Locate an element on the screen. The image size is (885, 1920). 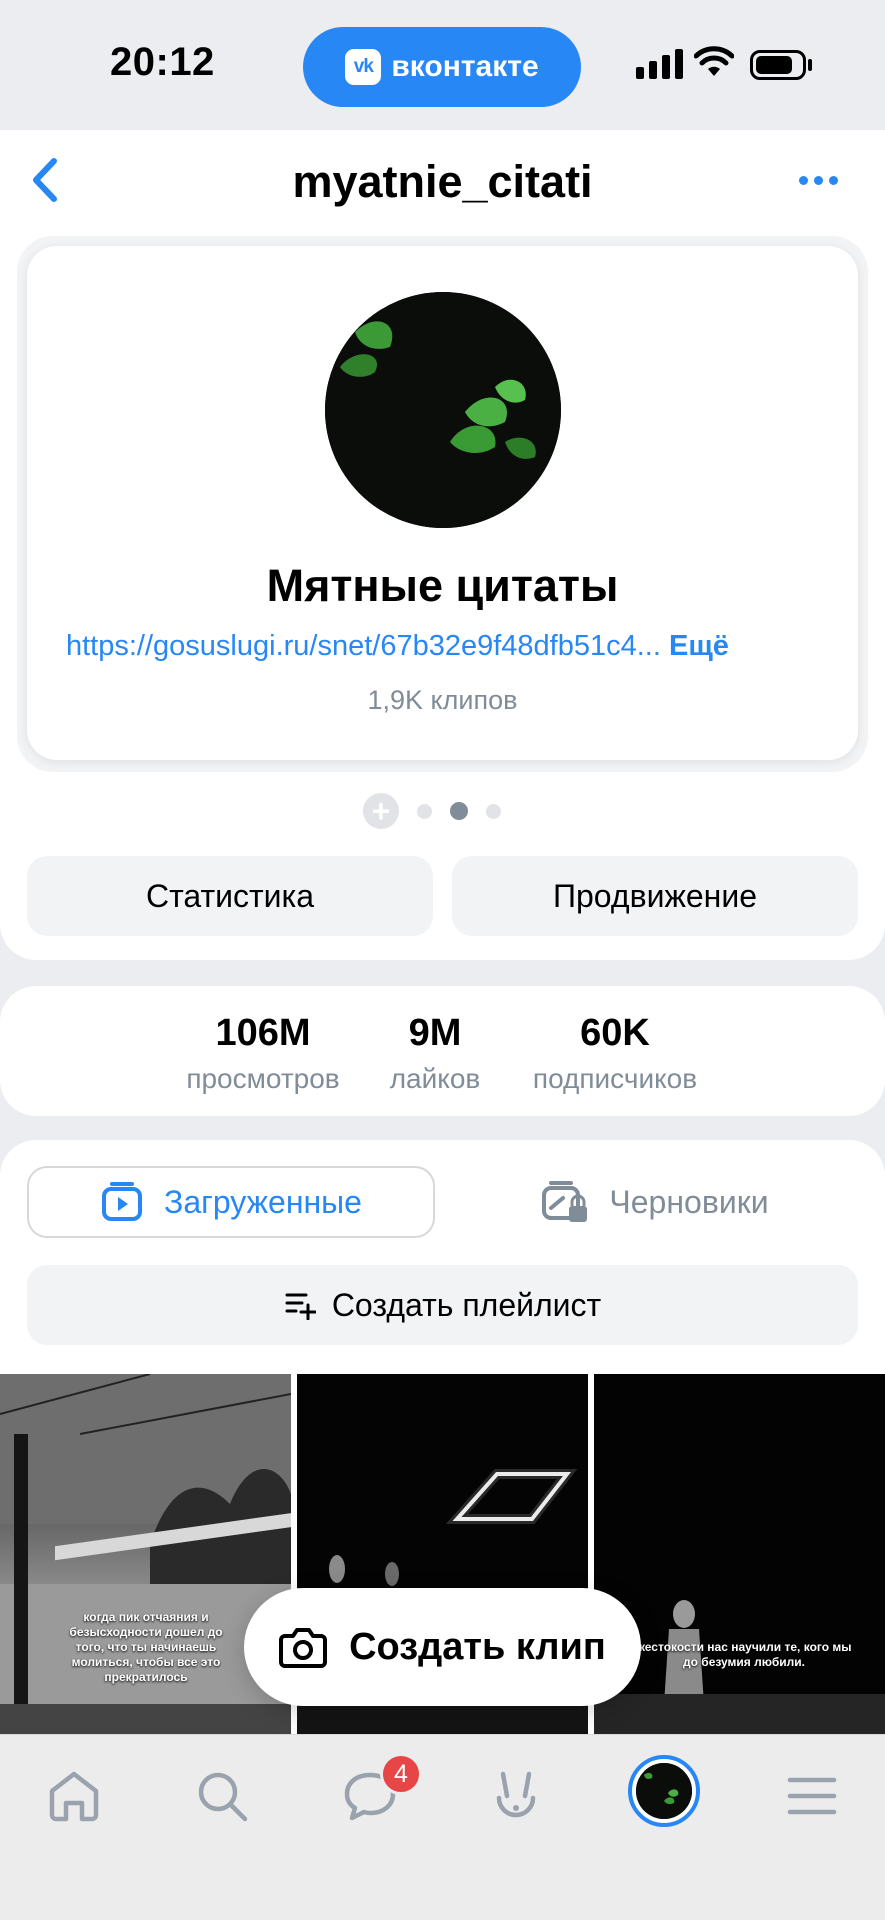
clip-icon is located at coordinates (122, 1201).